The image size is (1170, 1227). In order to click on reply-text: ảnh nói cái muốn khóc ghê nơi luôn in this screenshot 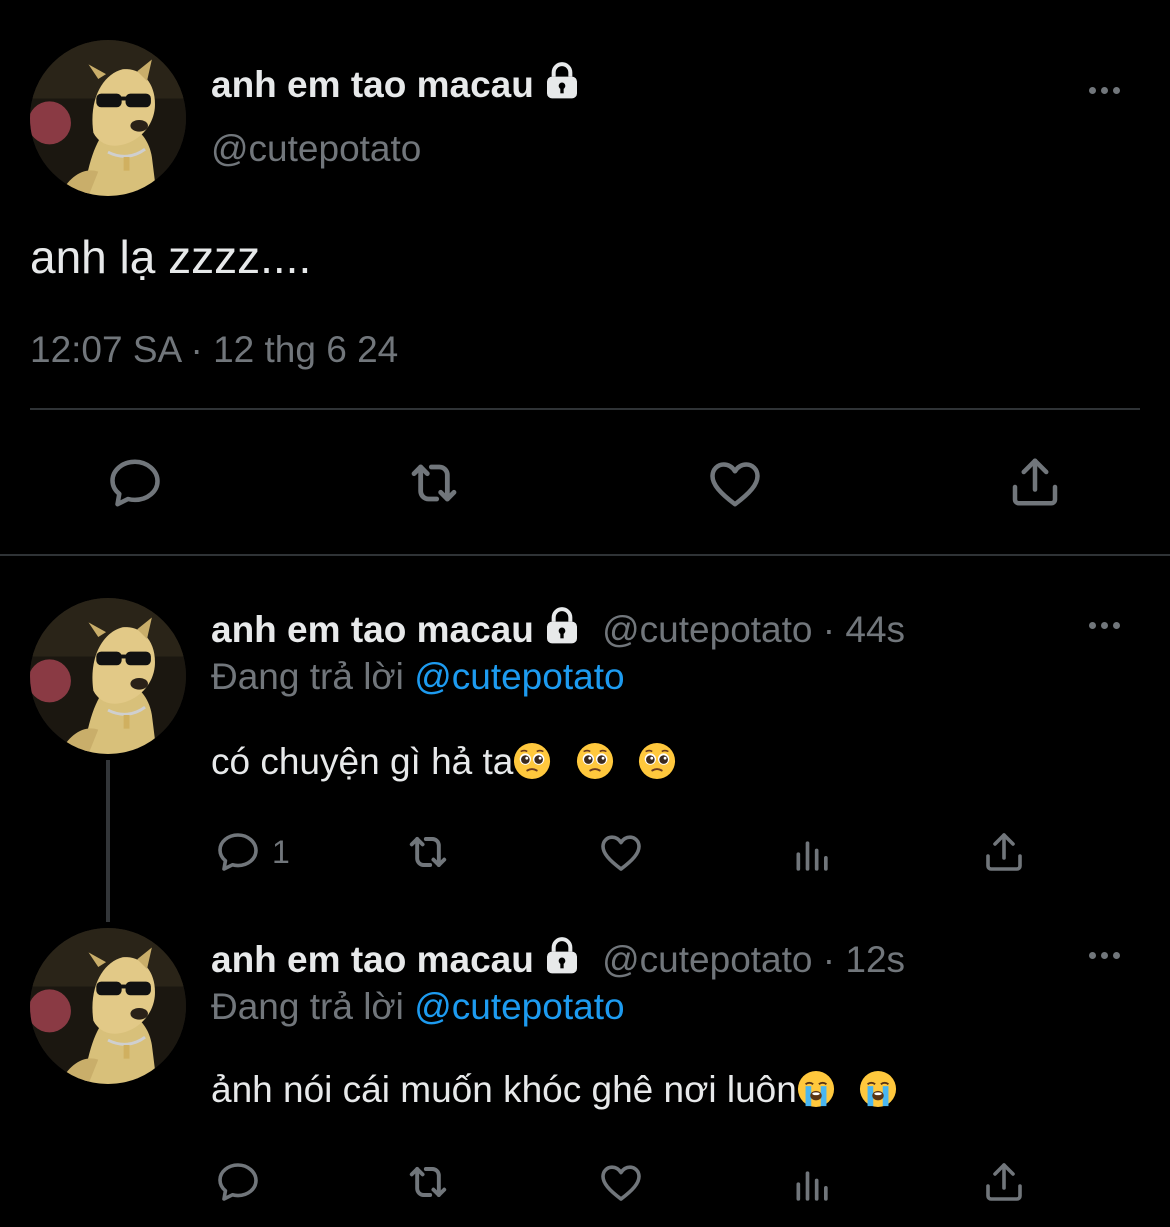, I will do `click(554, 1090)`.